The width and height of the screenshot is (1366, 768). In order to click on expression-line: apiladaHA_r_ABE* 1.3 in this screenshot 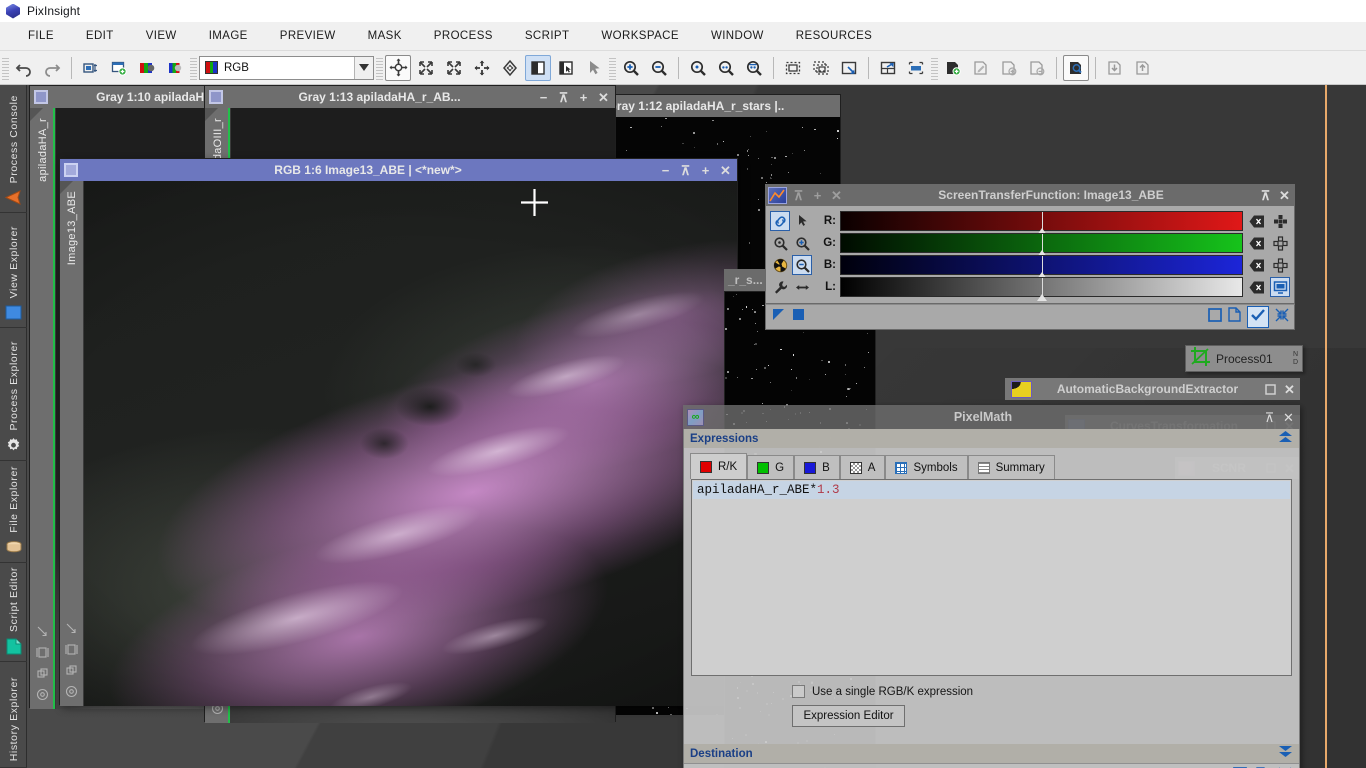, I will do `click(991, 490)`.